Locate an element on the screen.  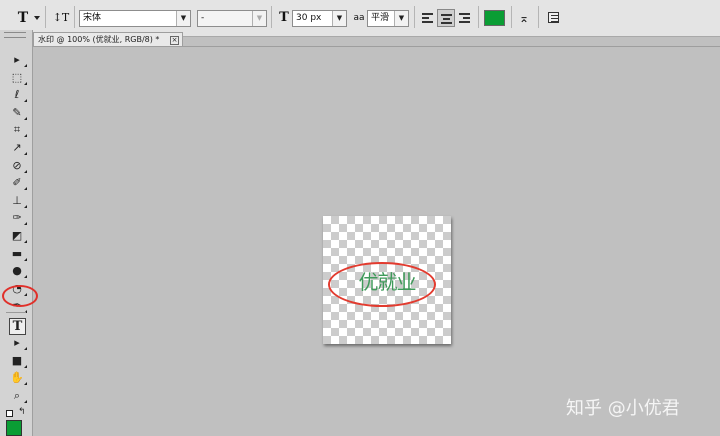
brush-tool-icon: ✐ is located at coordinates (17, 183).